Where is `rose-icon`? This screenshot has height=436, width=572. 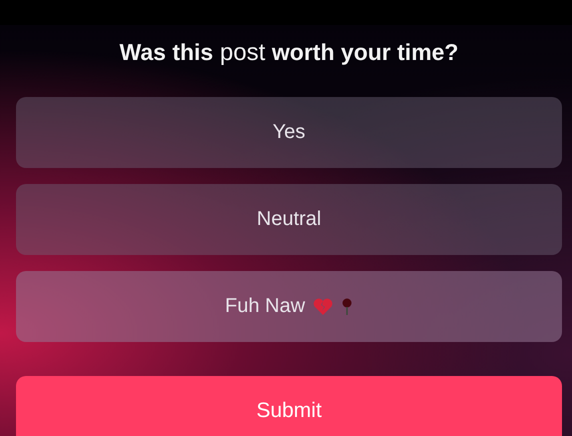 rose-icon is located at coordinates (347, 307).